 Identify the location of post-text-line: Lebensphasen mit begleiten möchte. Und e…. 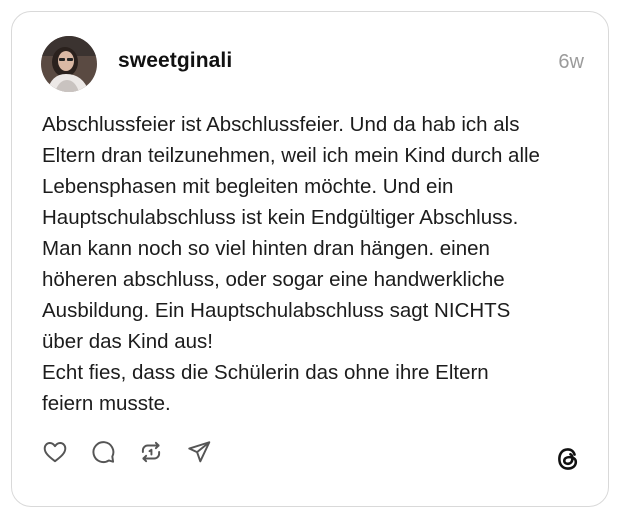
(248, 186).